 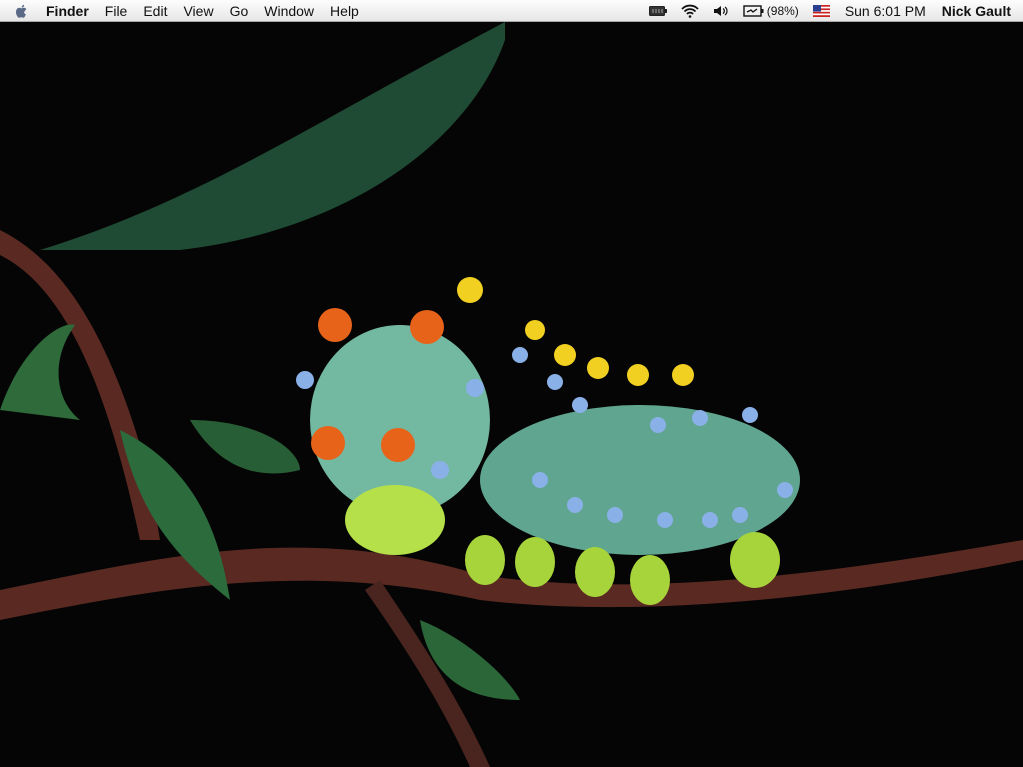 What do you see at coordinates (821, 10) in the screenshot?
I see `flag-us-icon` at bounding box center [821, 10].